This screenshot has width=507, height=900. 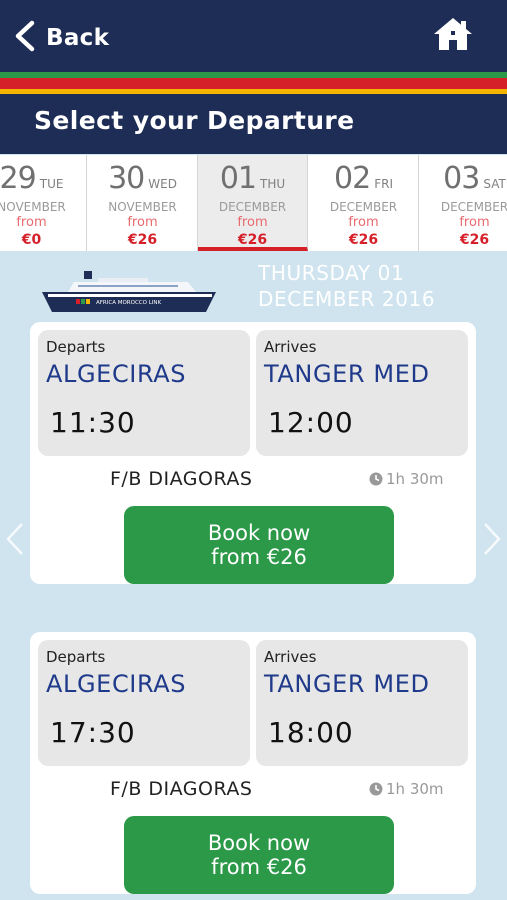 I want to click on arrival-box: Arrives TANGER MED 12:00, so click(x=362, y=393).